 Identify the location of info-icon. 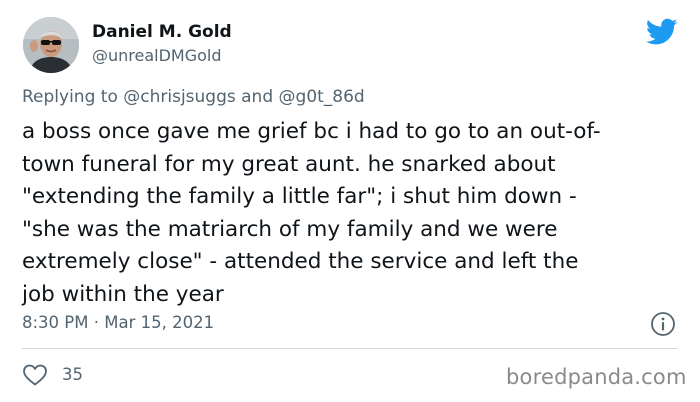
(663, 324).